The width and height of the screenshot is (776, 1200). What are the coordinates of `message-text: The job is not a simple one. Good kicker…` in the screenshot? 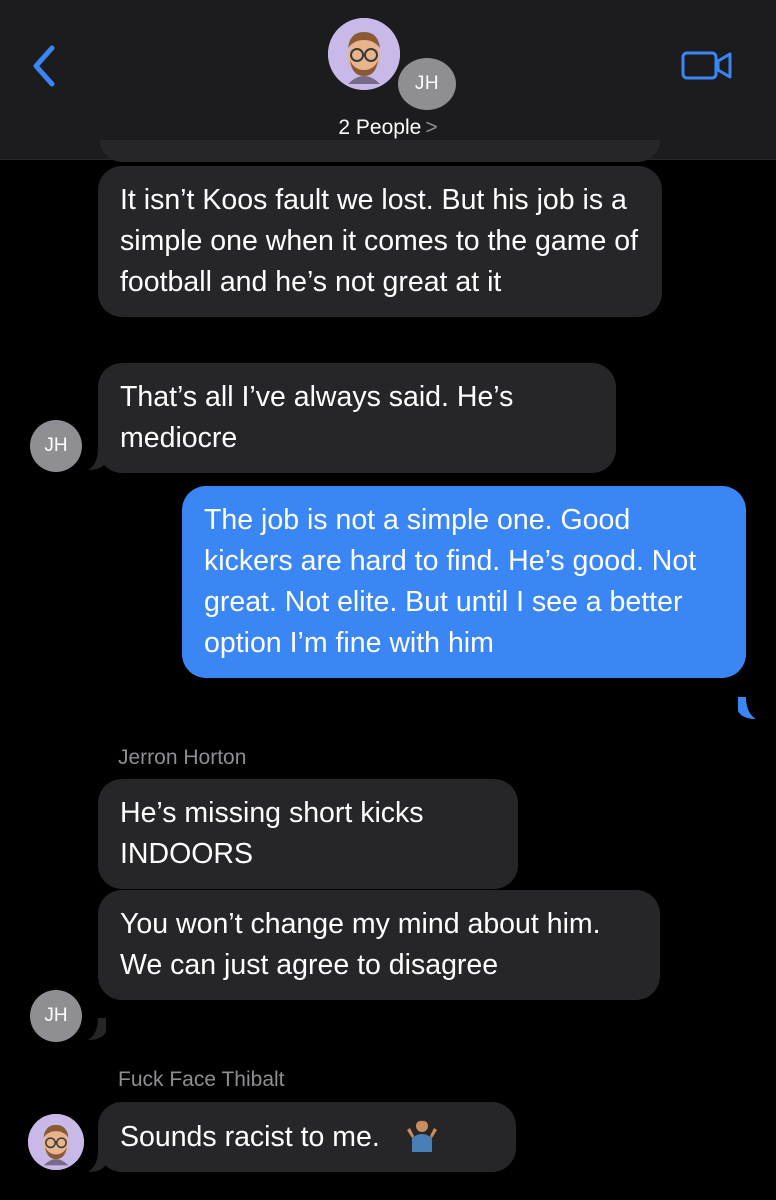 It's located at (450, 581).